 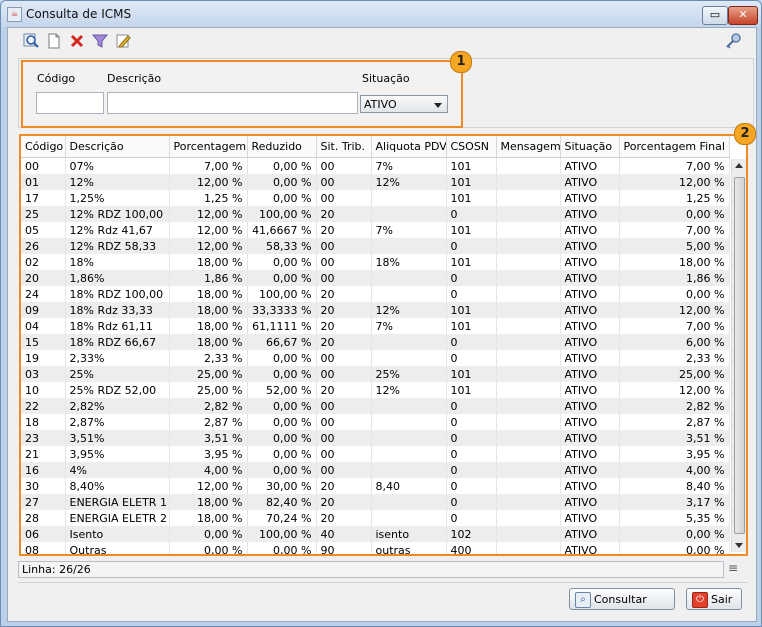 What do you see at coordinates (375, 454) in the screenshot?
I see `table-row: 21 3,95% 3,95 % 0,00 % 00 0 ATIVO 3,95 %` at bounding box center [375, 454].